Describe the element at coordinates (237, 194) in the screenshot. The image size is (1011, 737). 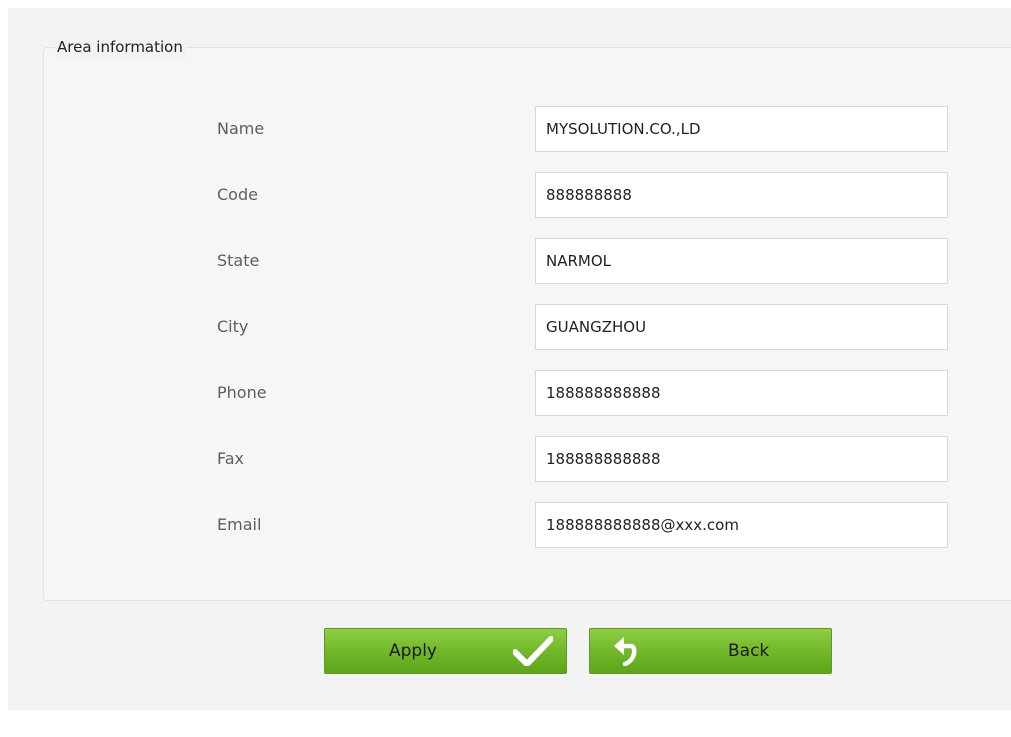
I see `code-label: Code` at that location.